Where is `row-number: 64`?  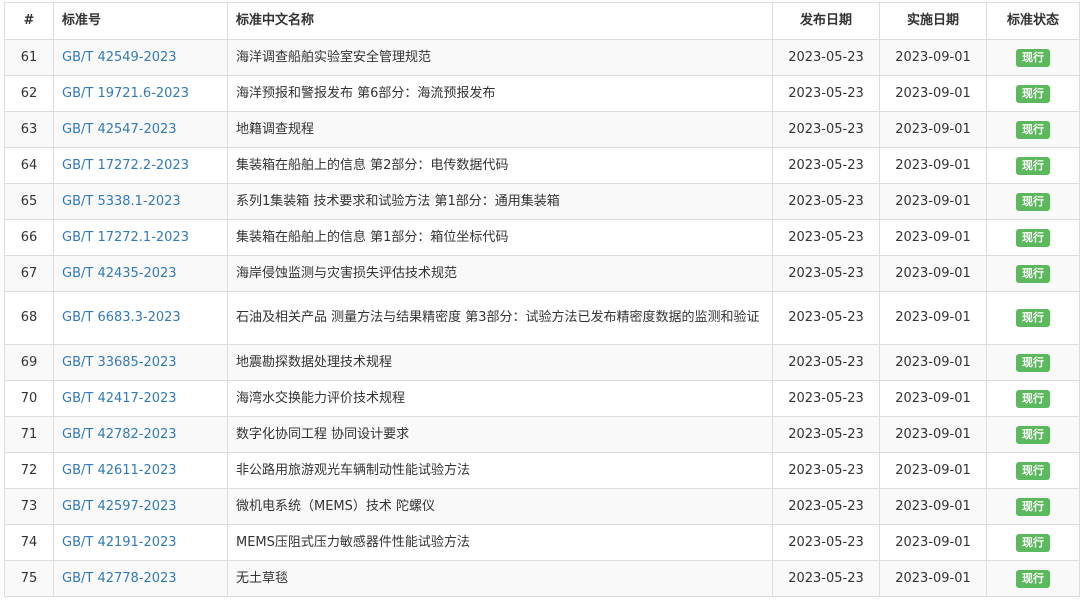 row-number: 64 is located at coordinates (29, 165).